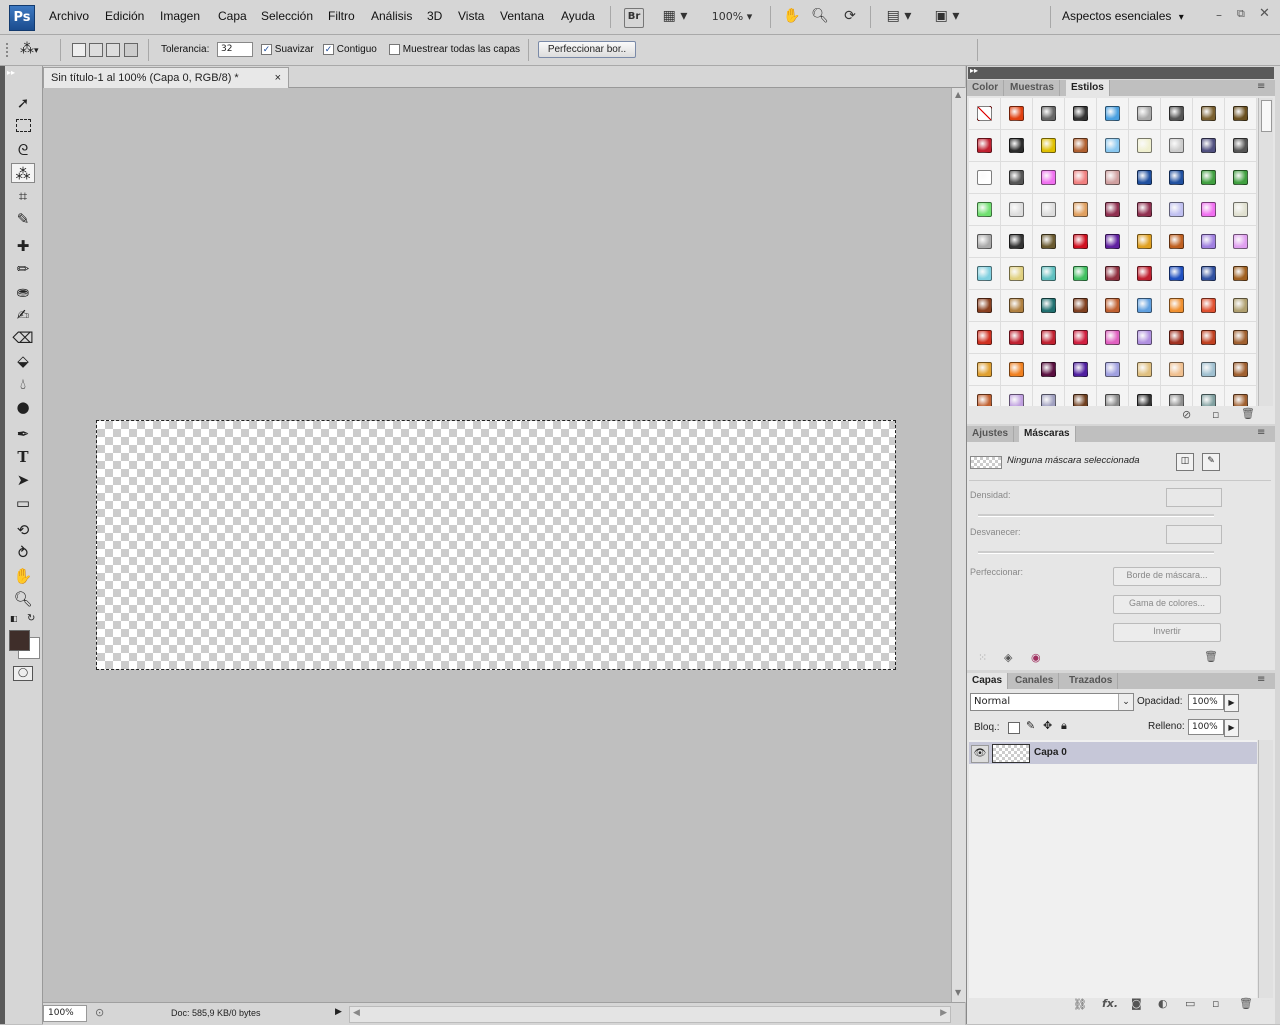  I want to click on arrange-icon: ▤ ▾, so click(899, 17).